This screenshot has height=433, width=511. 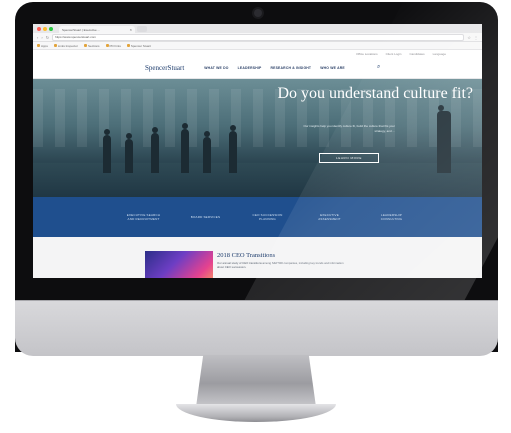 I want to click on address-bar-row: ‹ › ↻ https://www.spencerstuart.com ☆ ⋮, so click(x=257, y=37).